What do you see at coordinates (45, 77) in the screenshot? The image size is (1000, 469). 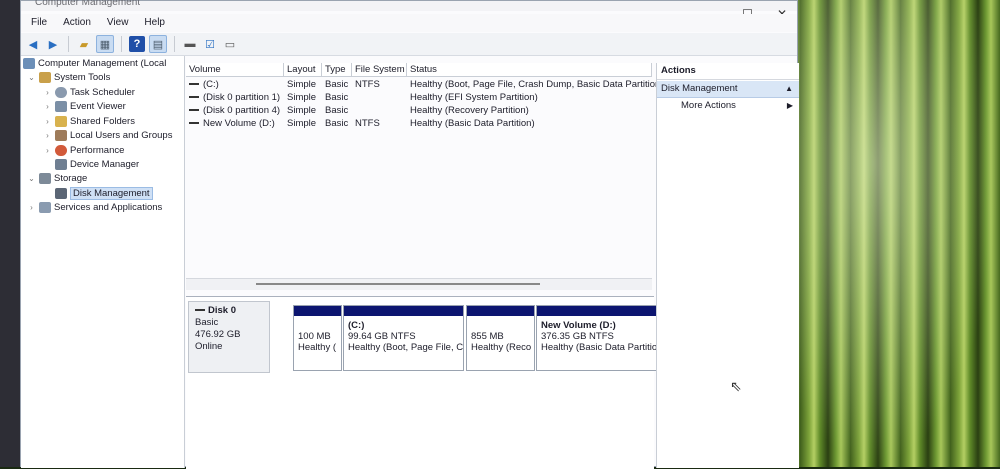 I see `tools-icon` at bounding box center [45, 77].